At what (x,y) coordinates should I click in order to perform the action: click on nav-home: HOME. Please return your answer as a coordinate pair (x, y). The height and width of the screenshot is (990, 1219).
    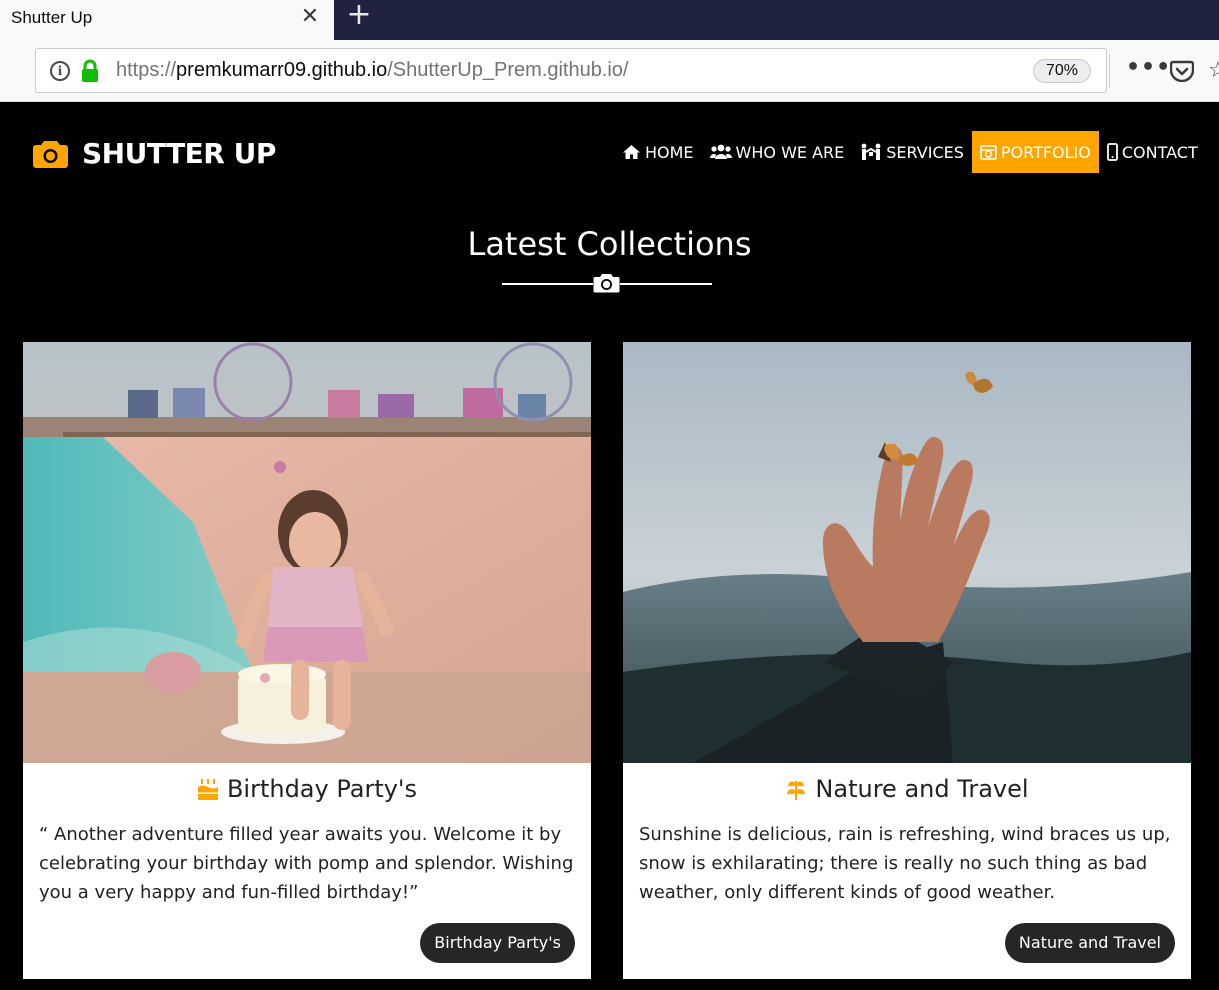
    Looking at the image, I should click on (658, 152).